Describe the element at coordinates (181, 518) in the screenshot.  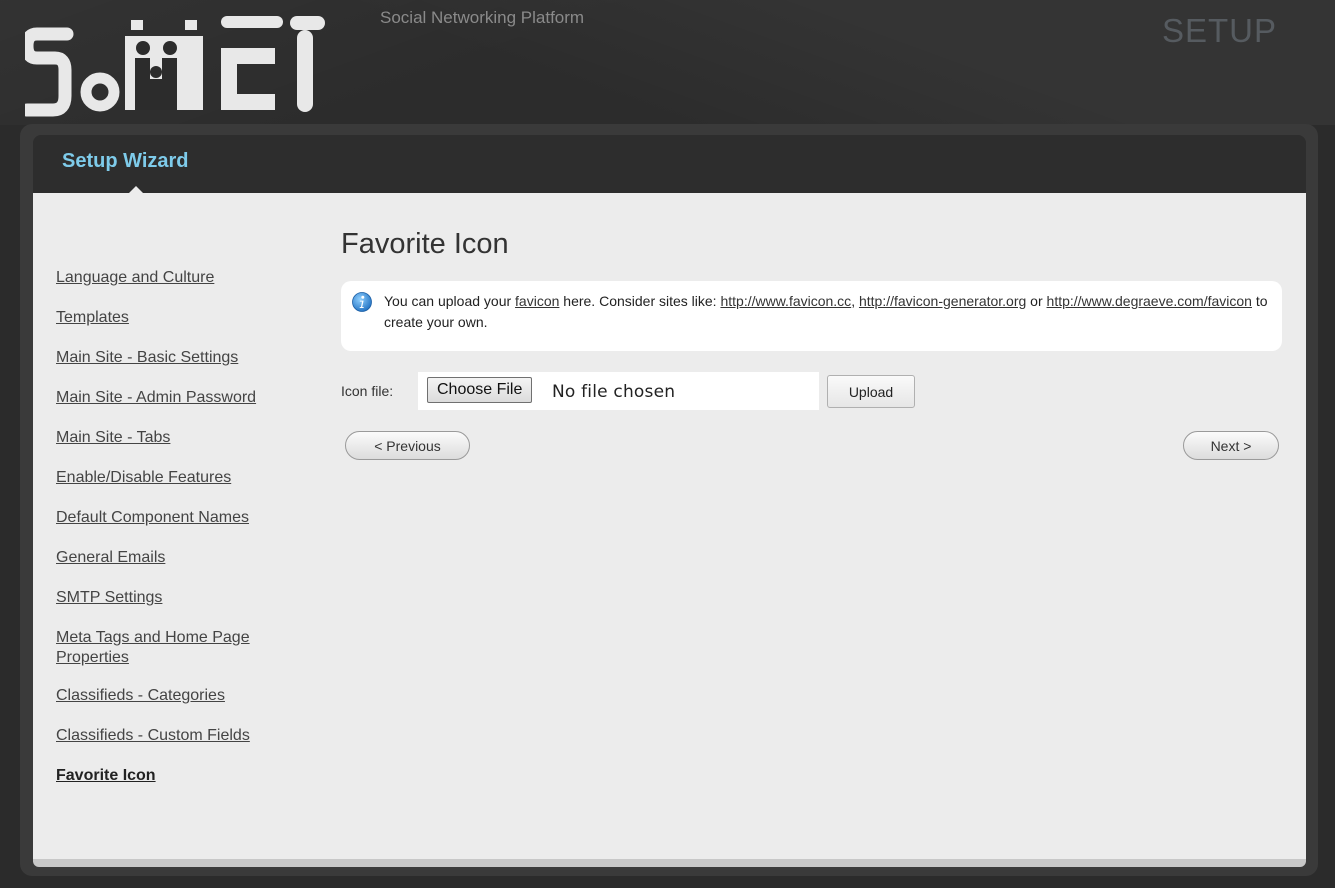
I see `sidebar-item-default-component-names: Default Component Names` at that location.